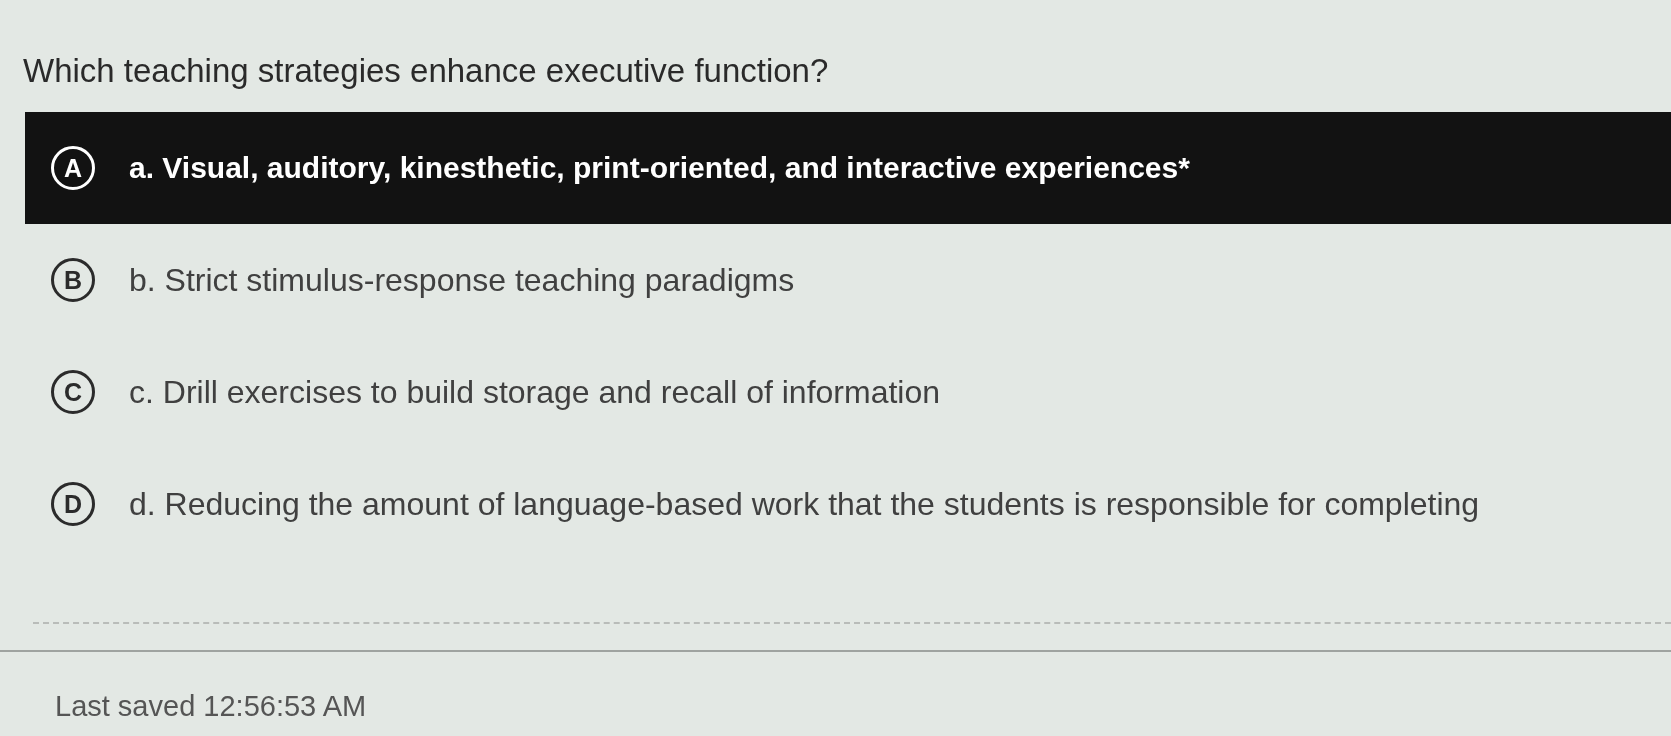 This screenshot has width=1671, height=736. I want to click on option-text: a. Visual, auditory, kinesthetic, print-oriented, and interactive experiences*, so click(659, 168).